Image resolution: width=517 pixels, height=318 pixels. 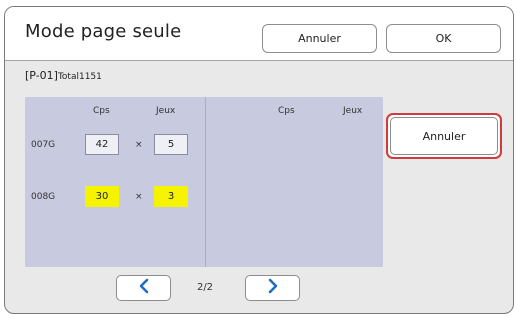 What do you see at coordinates (205, 287) in the screenshot?
I see `page-indicator: 2/2` at bounding box center [205, 287].